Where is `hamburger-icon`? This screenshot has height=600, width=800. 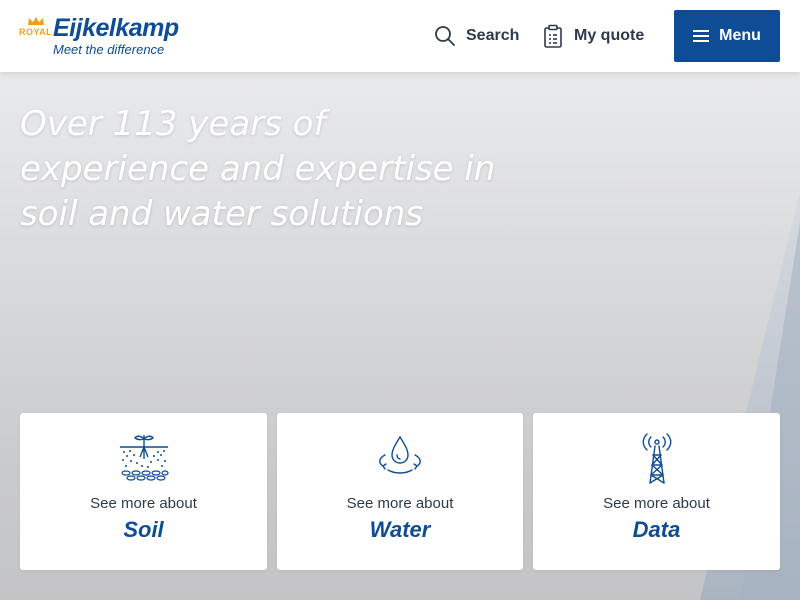
hamburger-icon is located at coordinates (701, 36).